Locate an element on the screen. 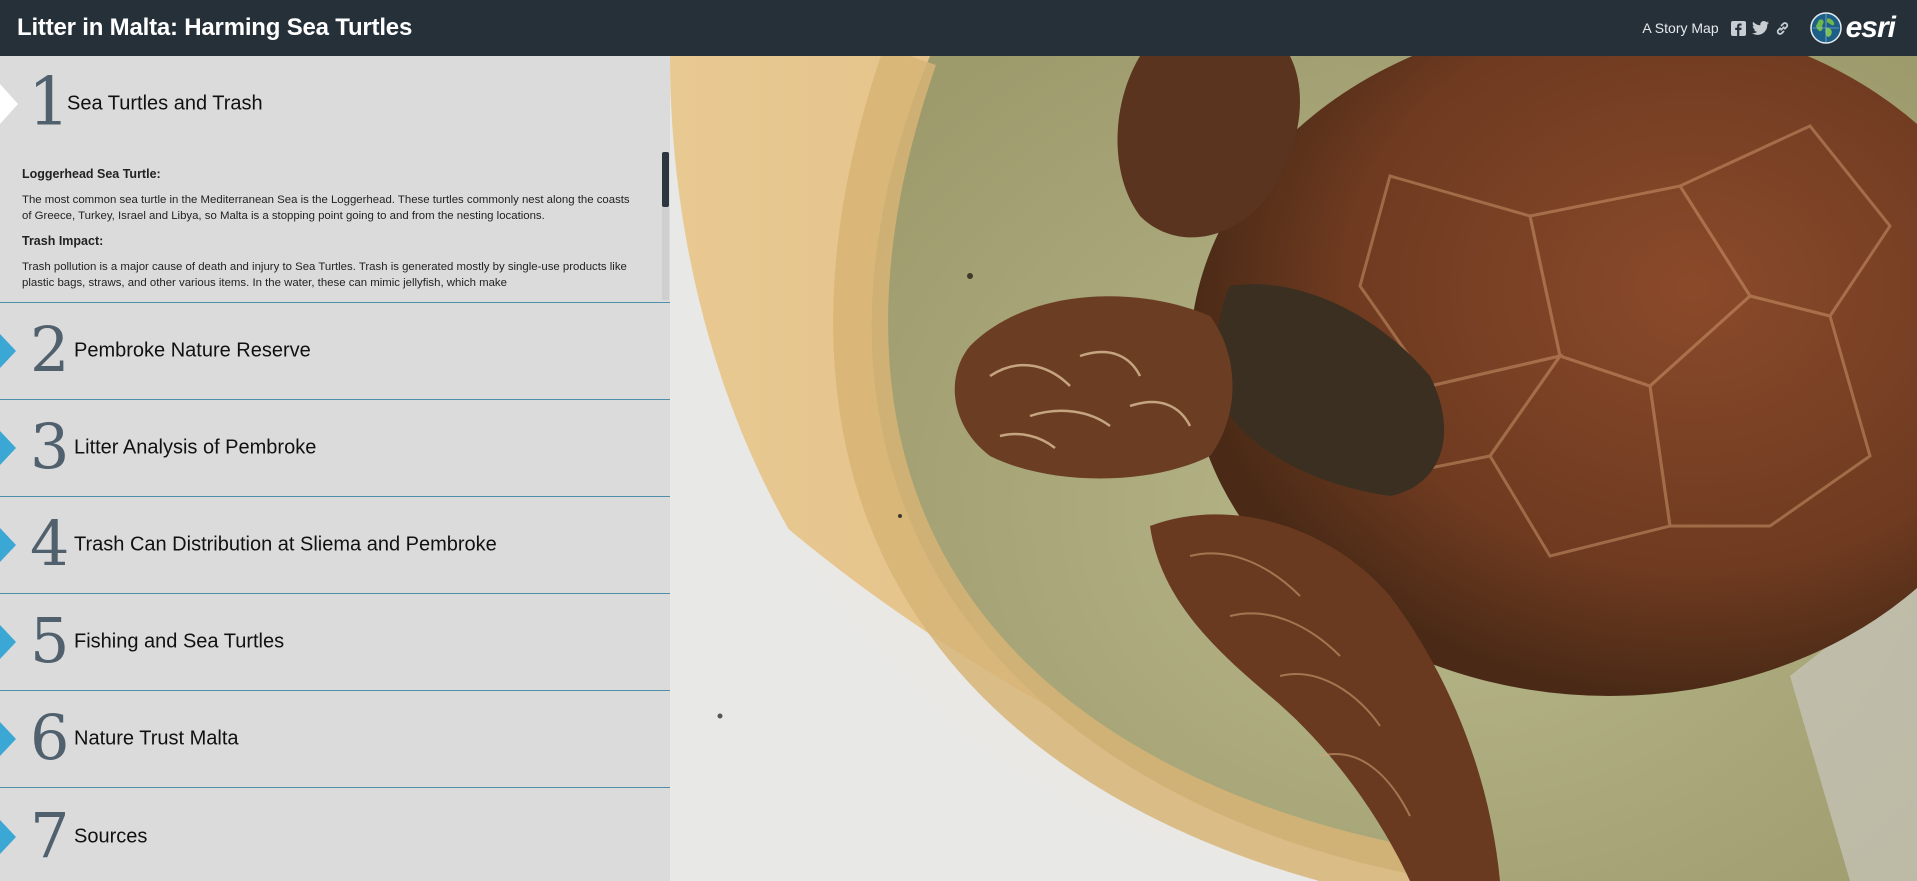 The width and height of the screenshot is (1917, 881). section-title: Nature Trust Malta is located at coordinates (156, 739).